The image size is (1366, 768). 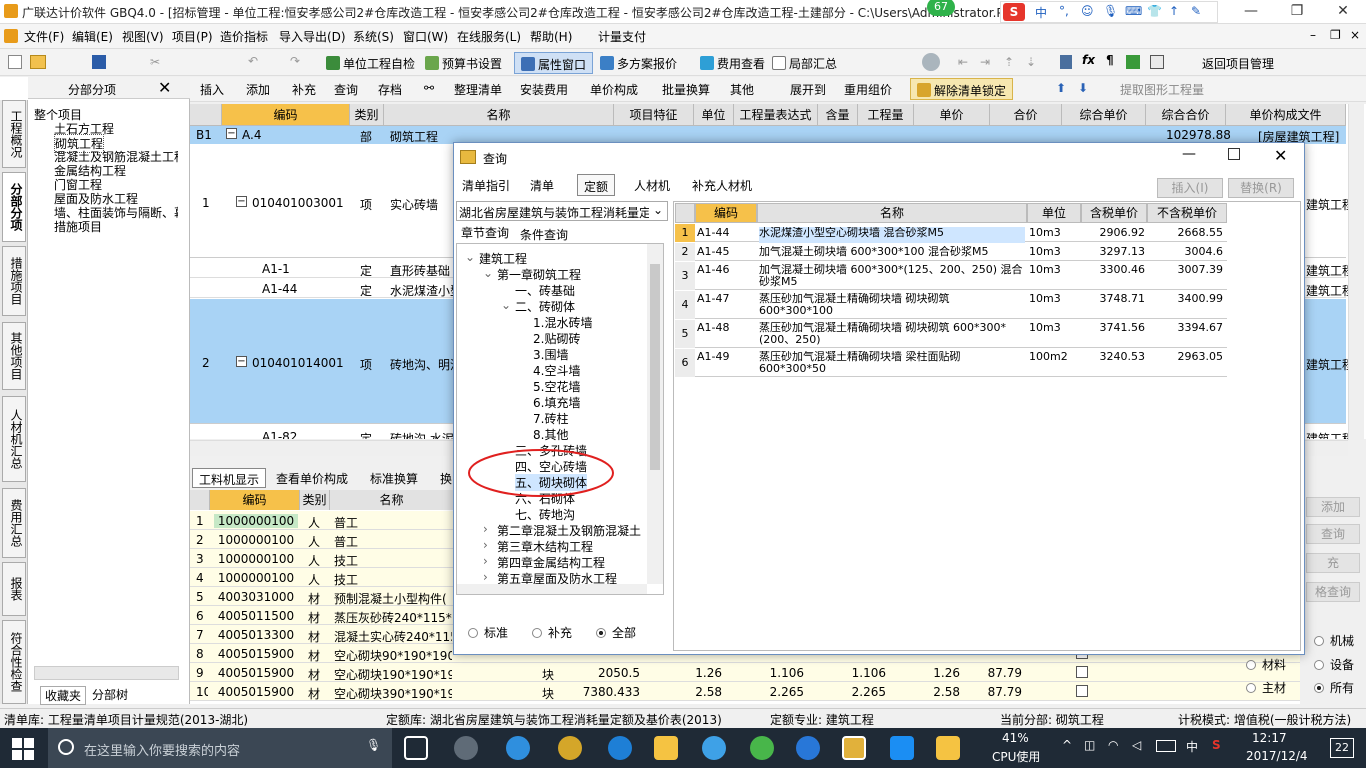 What do you see at coordinates (614, 89) in the screenshot?
I see `unit-price-composition-button: 单价构成` at bounding box center [614, 89].